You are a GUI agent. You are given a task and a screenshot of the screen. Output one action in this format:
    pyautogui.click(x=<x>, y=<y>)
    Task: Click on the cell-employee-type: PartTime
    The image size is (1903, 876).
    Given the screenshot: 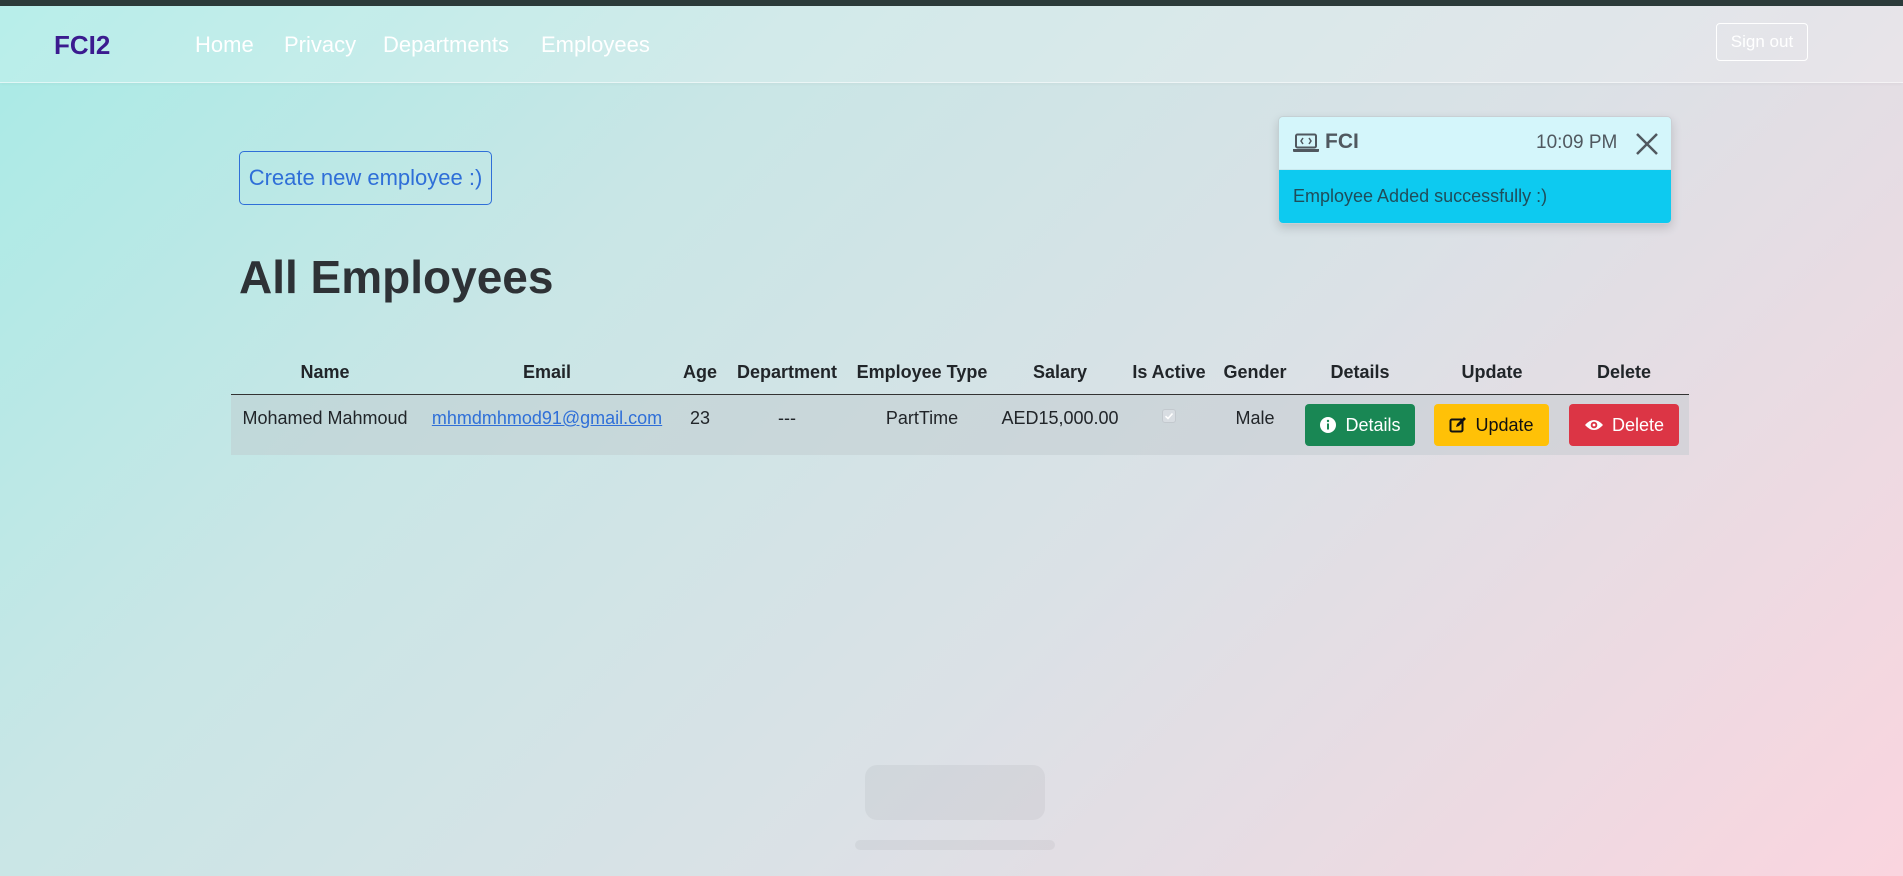 What is the action you would take?
    pyautogui.click(x=922, y=418)
    